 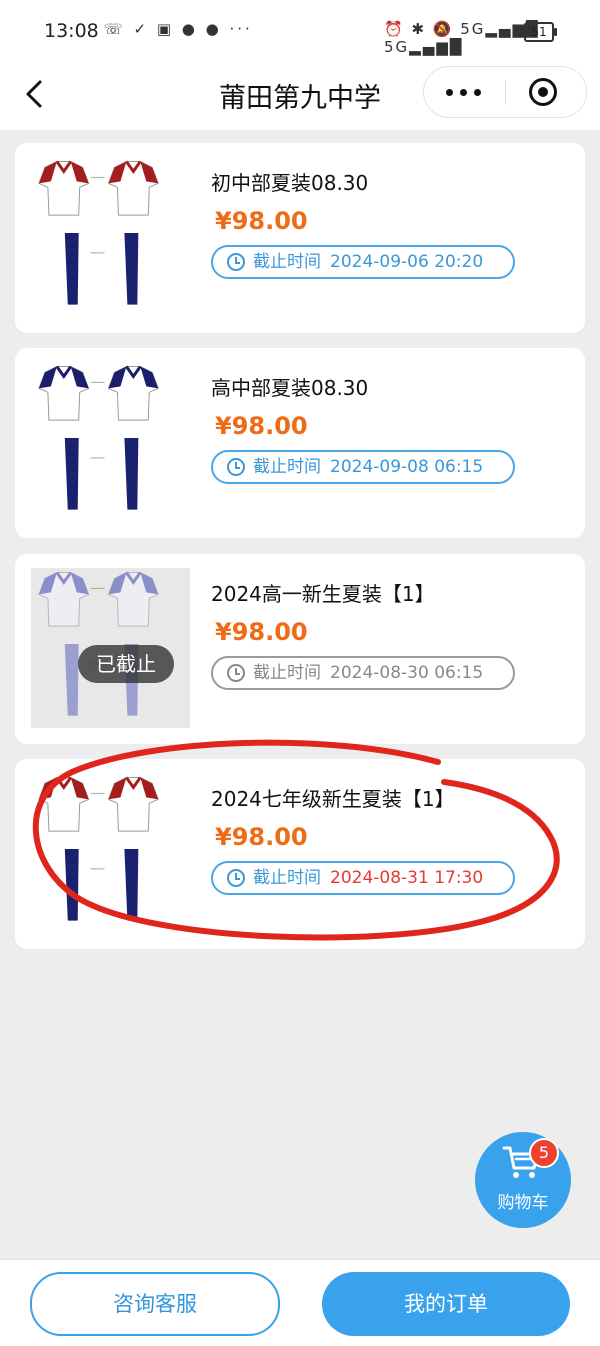 What do you see at coordinates (155, 1304) in the screenshot?
I see `customer-service-button: 咨询客服` at bounding box center [155, 1304].